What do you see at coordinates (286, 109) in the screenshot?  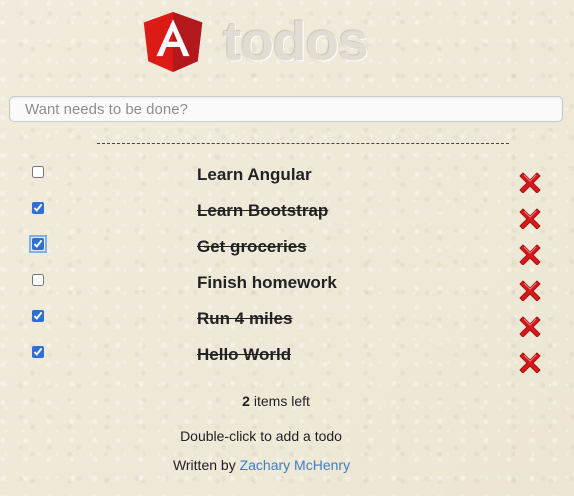 I see `new-todo-input` at bounding box center [286, 109].